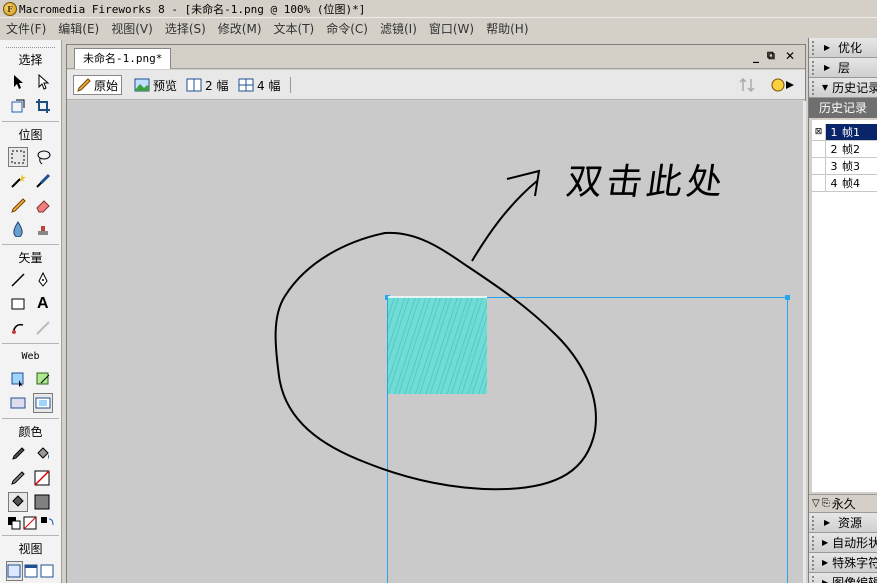 The width and height of the screenshot is (877, 583). I want to click on menu-window: 窗口(W), so click(451, 28).